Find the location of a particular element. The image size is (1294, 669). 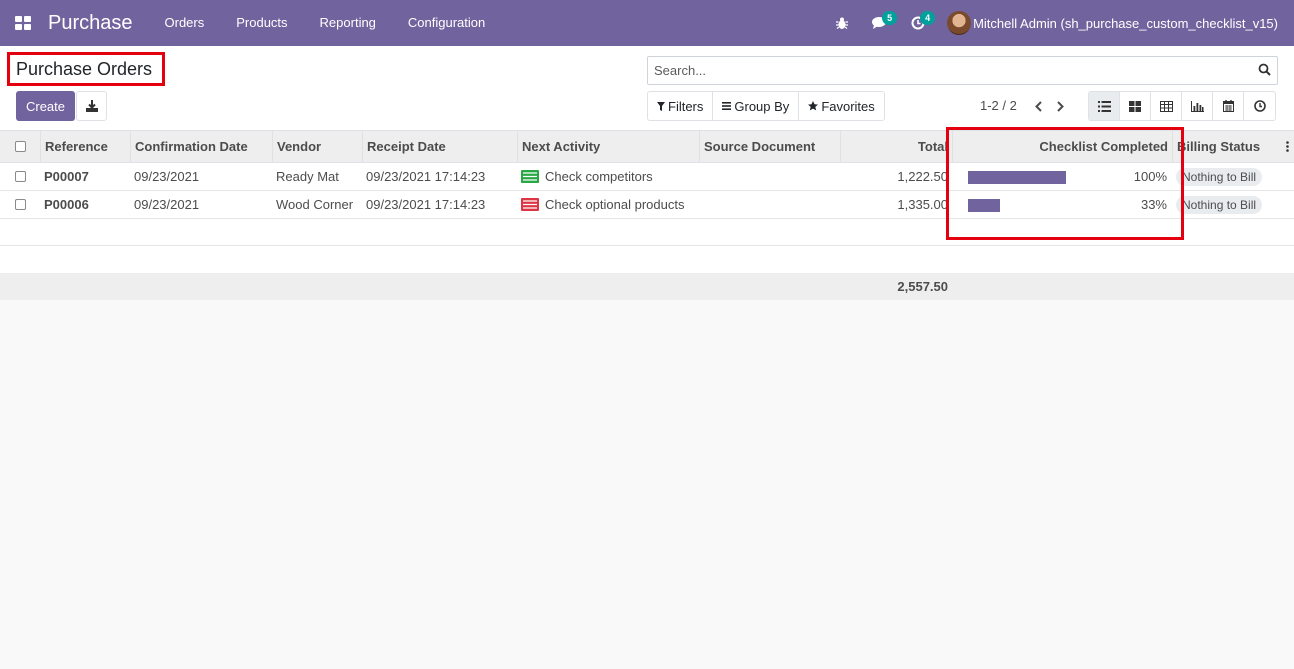

column-confirmation-date: Confirmation Date is located at coordinates (201, 146).